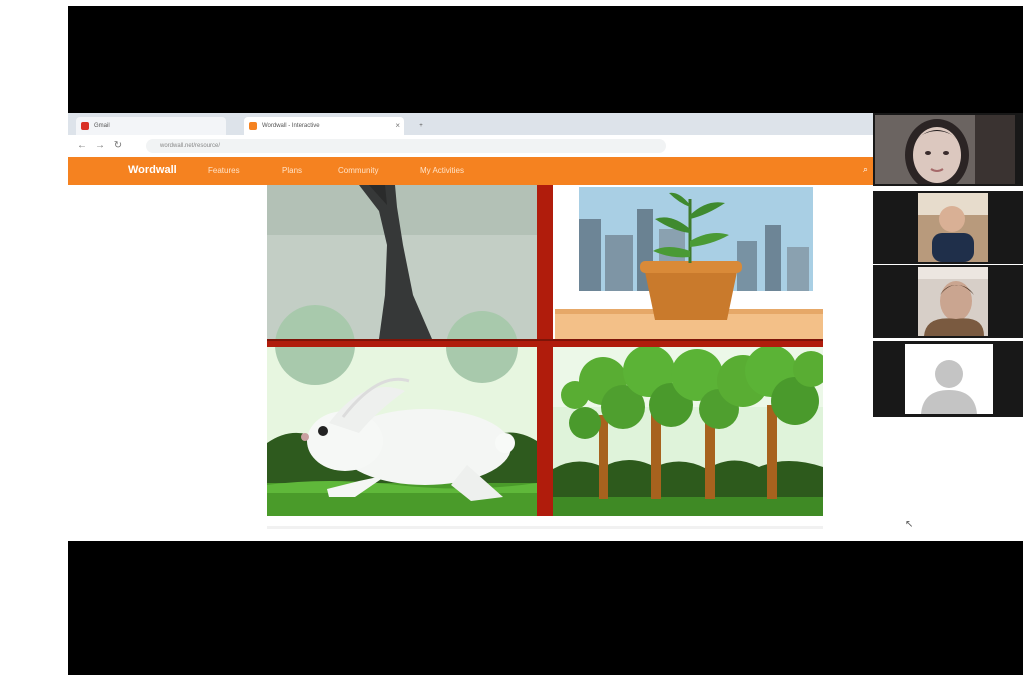  I want to click on browser-tab: Gmail, so click(151, 126).